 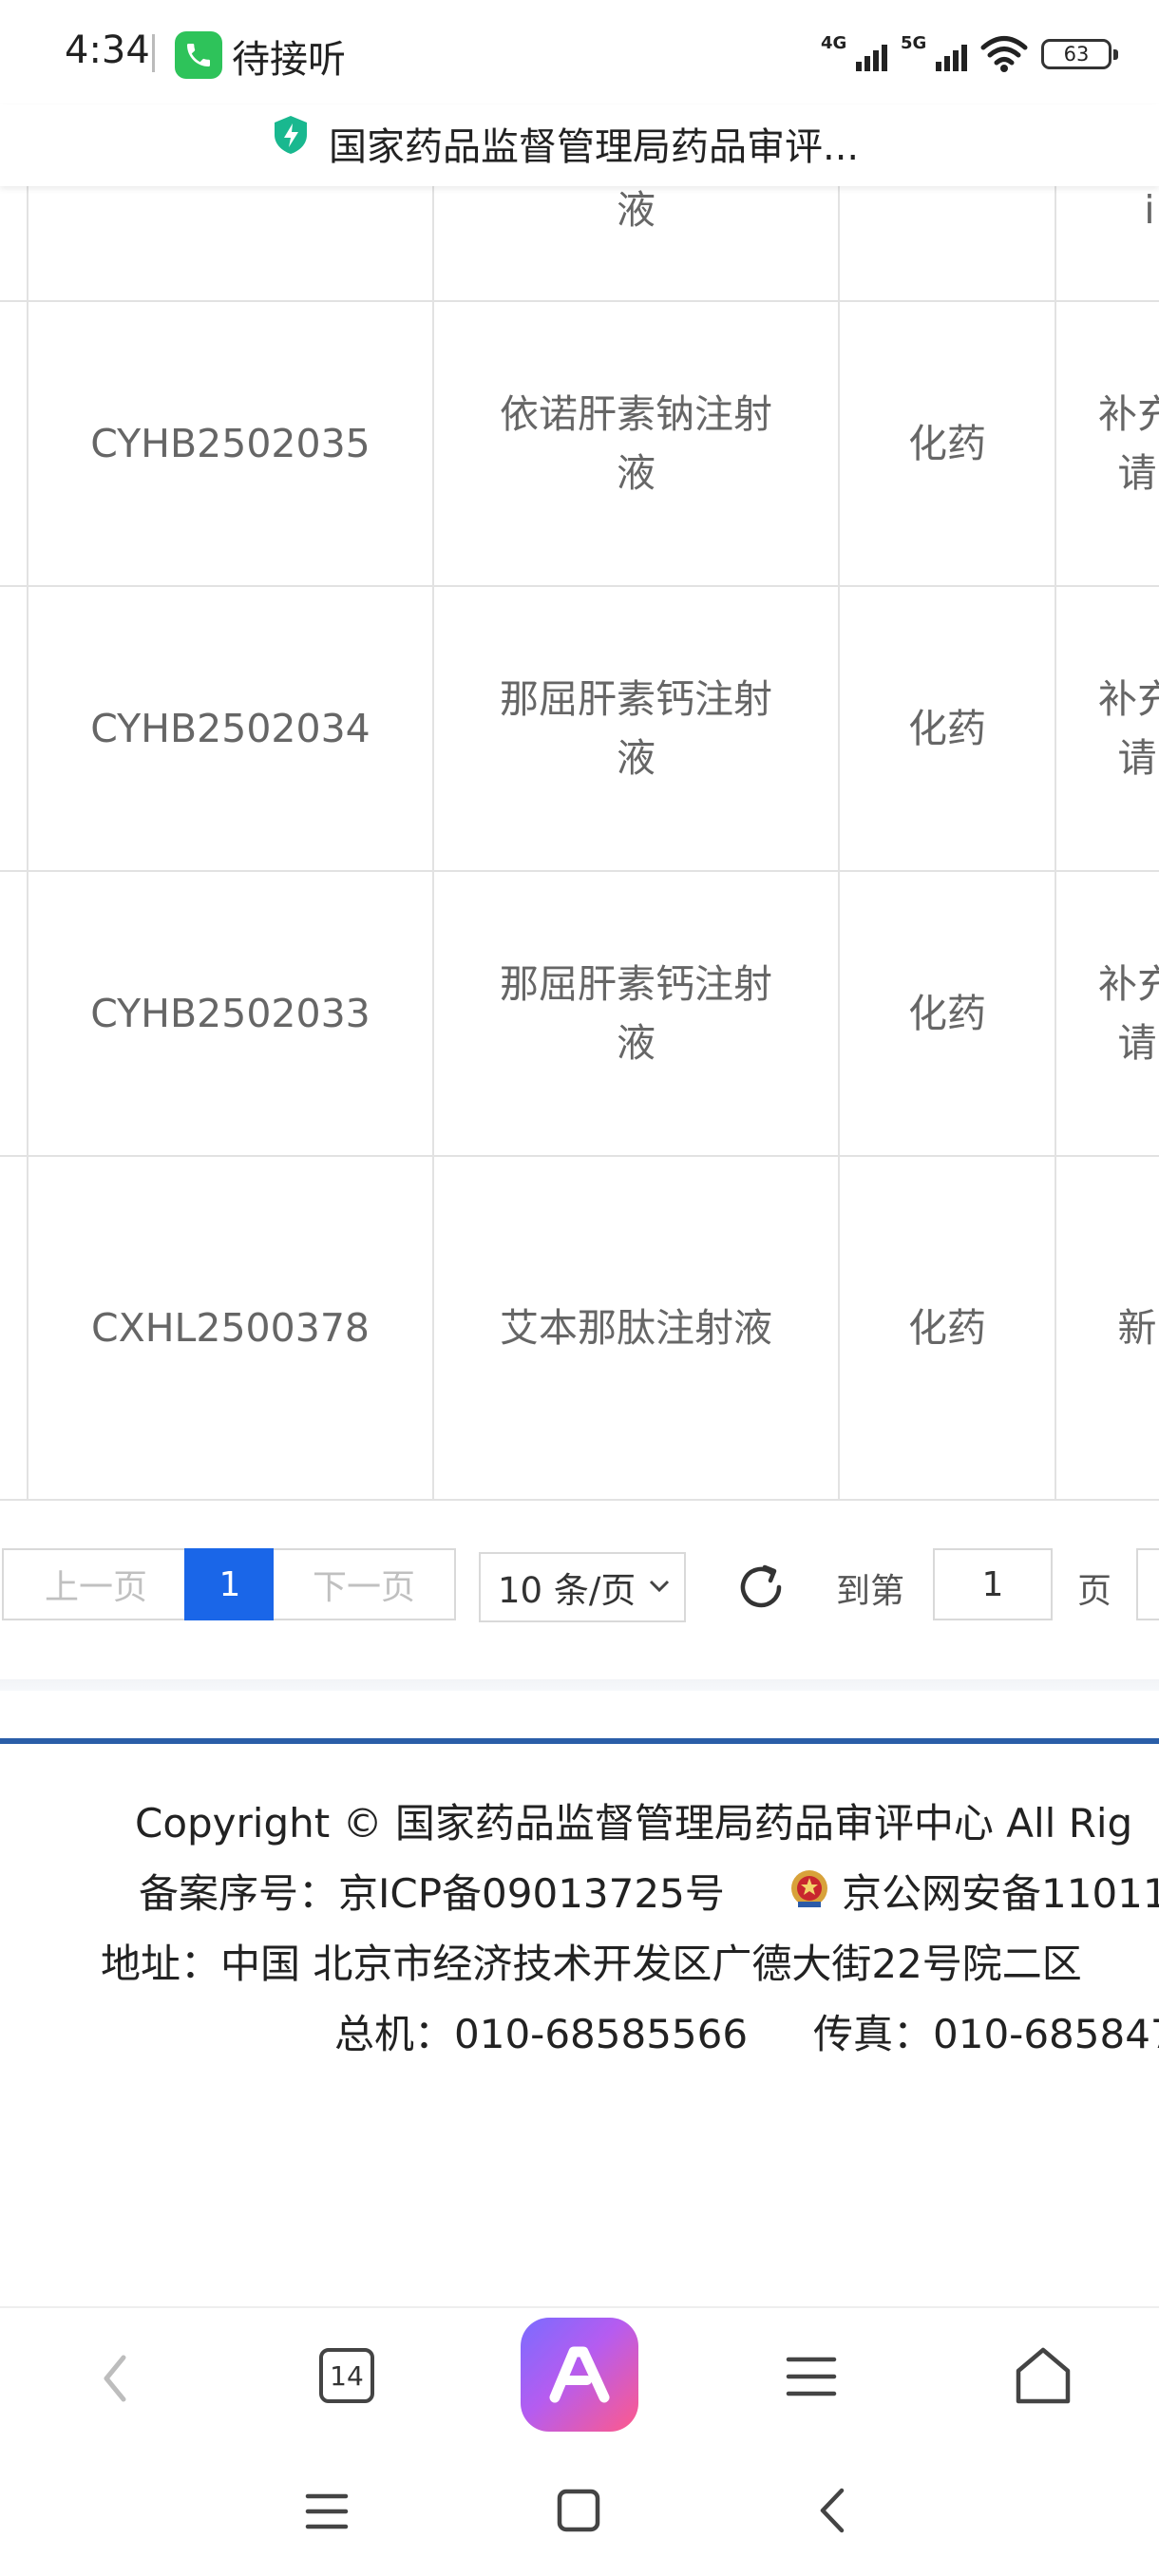 I want to click on pager-shadow, so click(x=579, y=1685).